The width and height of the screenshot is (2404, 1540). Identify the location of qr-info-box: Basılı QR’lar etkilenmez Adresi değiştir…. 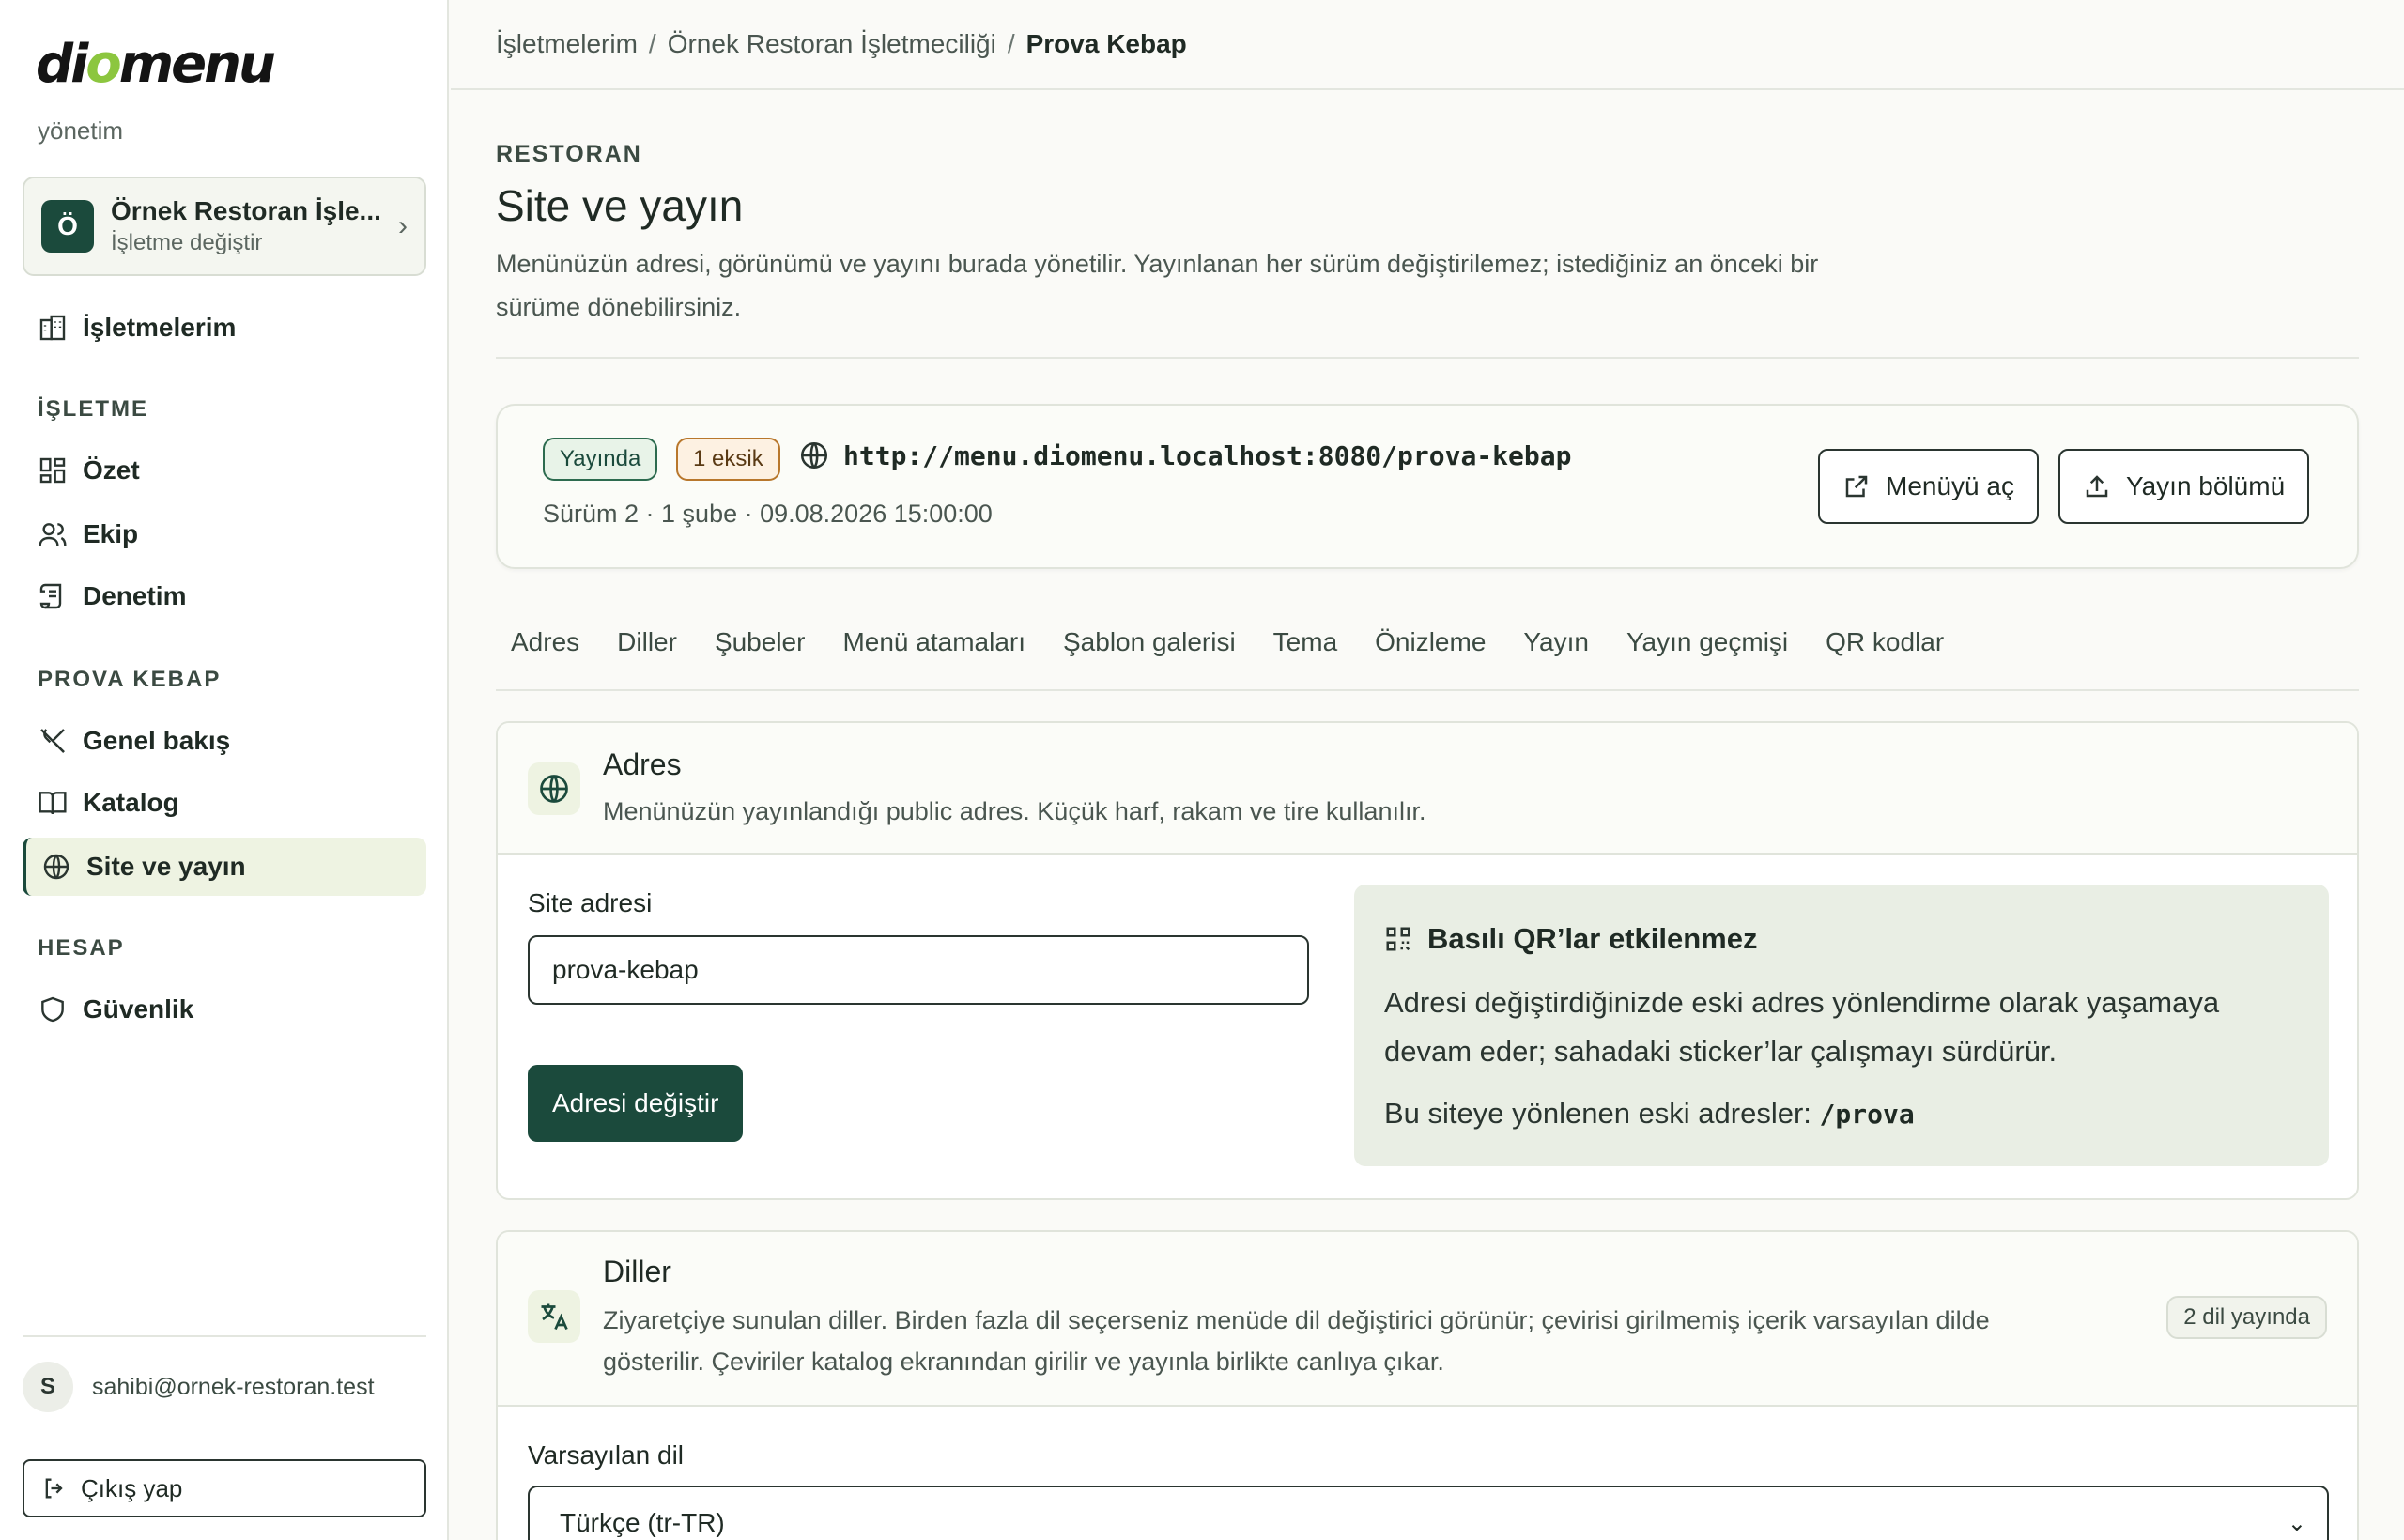
(1841, 1025).